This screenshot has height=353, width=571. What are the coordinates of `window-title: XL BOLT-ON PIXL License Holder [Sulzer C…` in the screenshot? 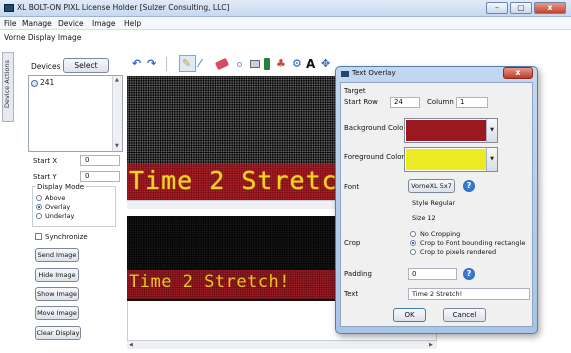 It's located at (123, 7).